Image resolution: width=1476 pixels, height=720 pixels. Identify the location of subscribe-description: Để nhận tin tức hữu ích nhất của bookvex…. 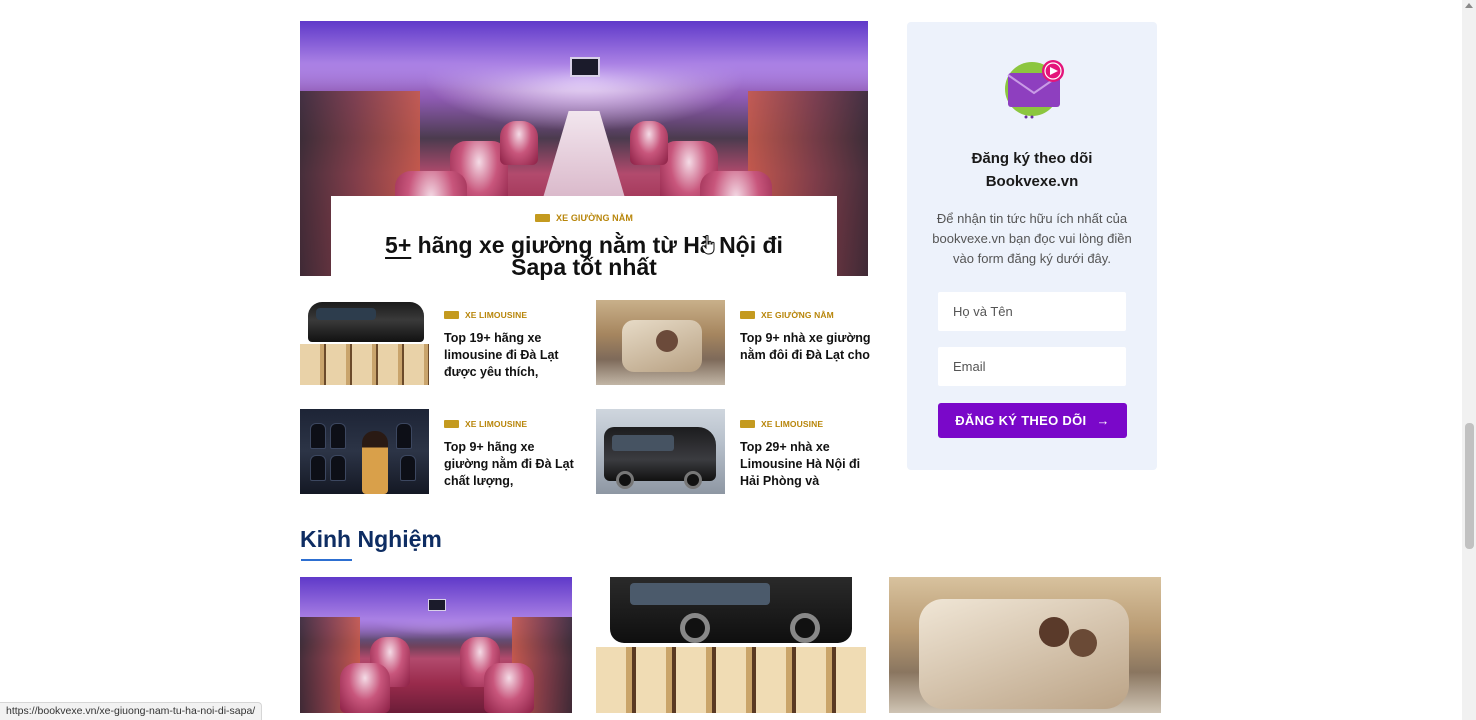
(1032, 238).